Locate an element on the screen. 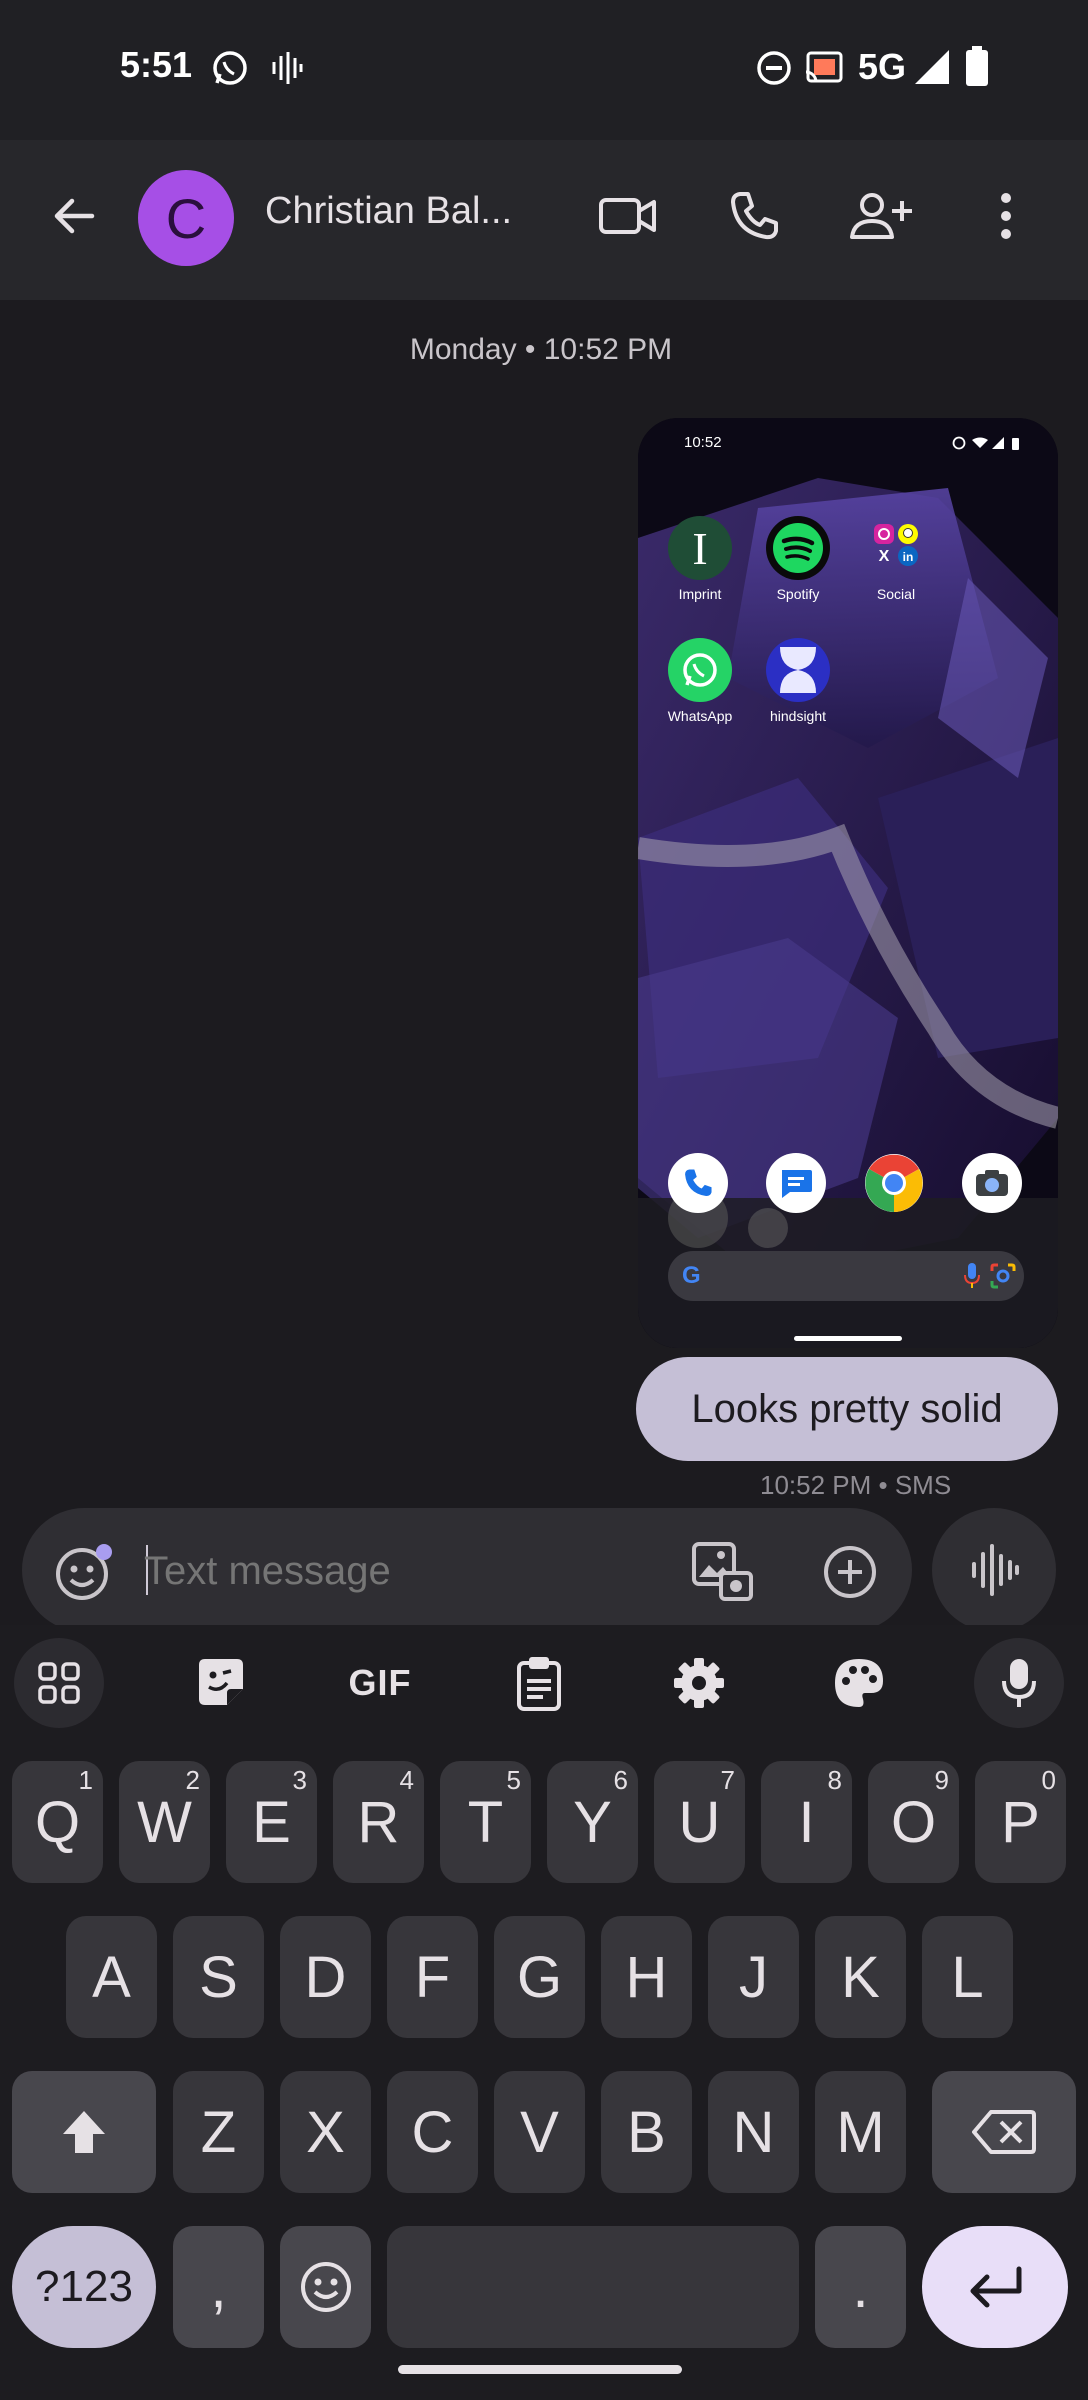  do-not-disturb-icon is located at coordinates (774, 70).